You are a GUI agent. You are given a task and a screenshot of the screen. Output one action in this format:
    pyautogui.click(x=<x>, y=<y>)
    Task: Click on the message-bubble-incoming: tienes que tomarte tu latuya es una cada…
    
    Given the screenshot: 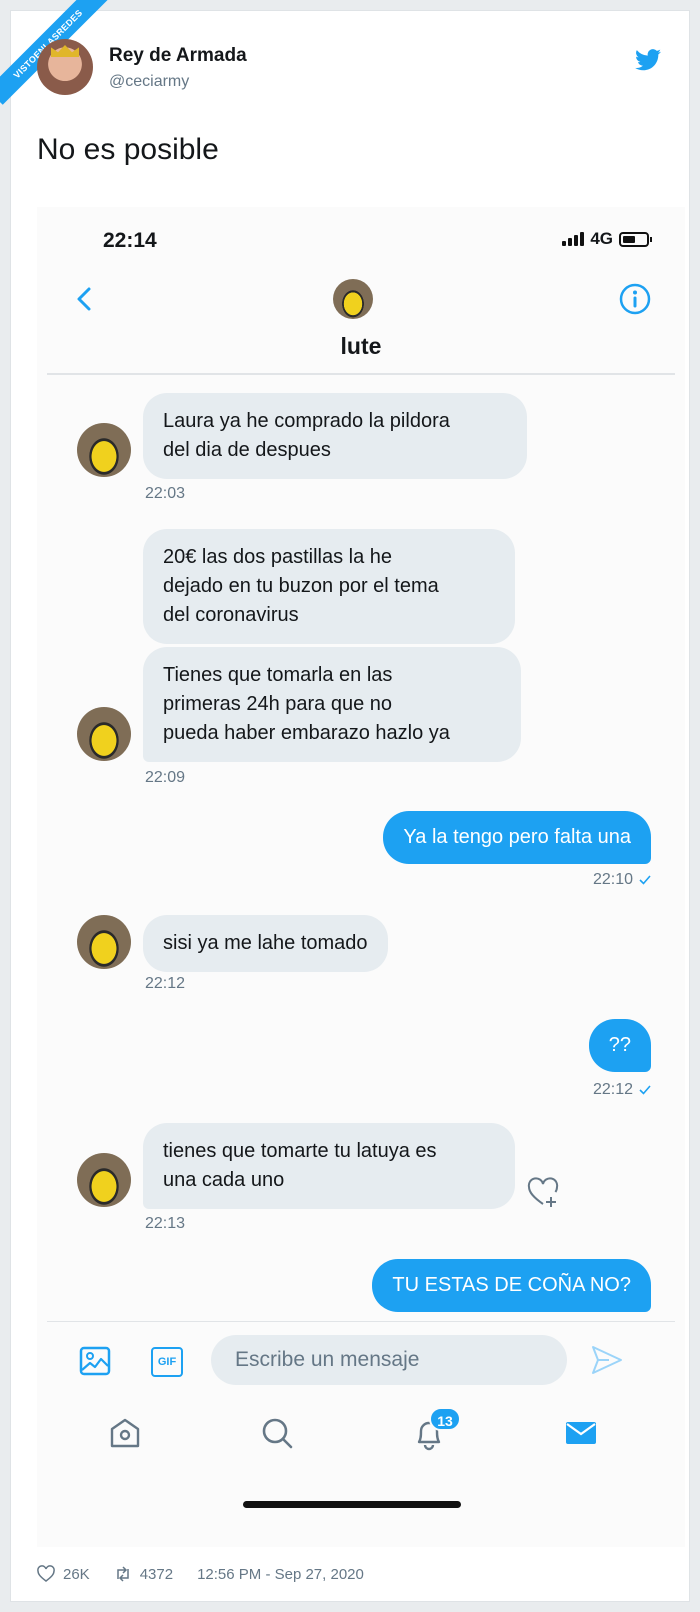 What is the action you would take?
    pyautogui.click(x=329, y=1166)
    